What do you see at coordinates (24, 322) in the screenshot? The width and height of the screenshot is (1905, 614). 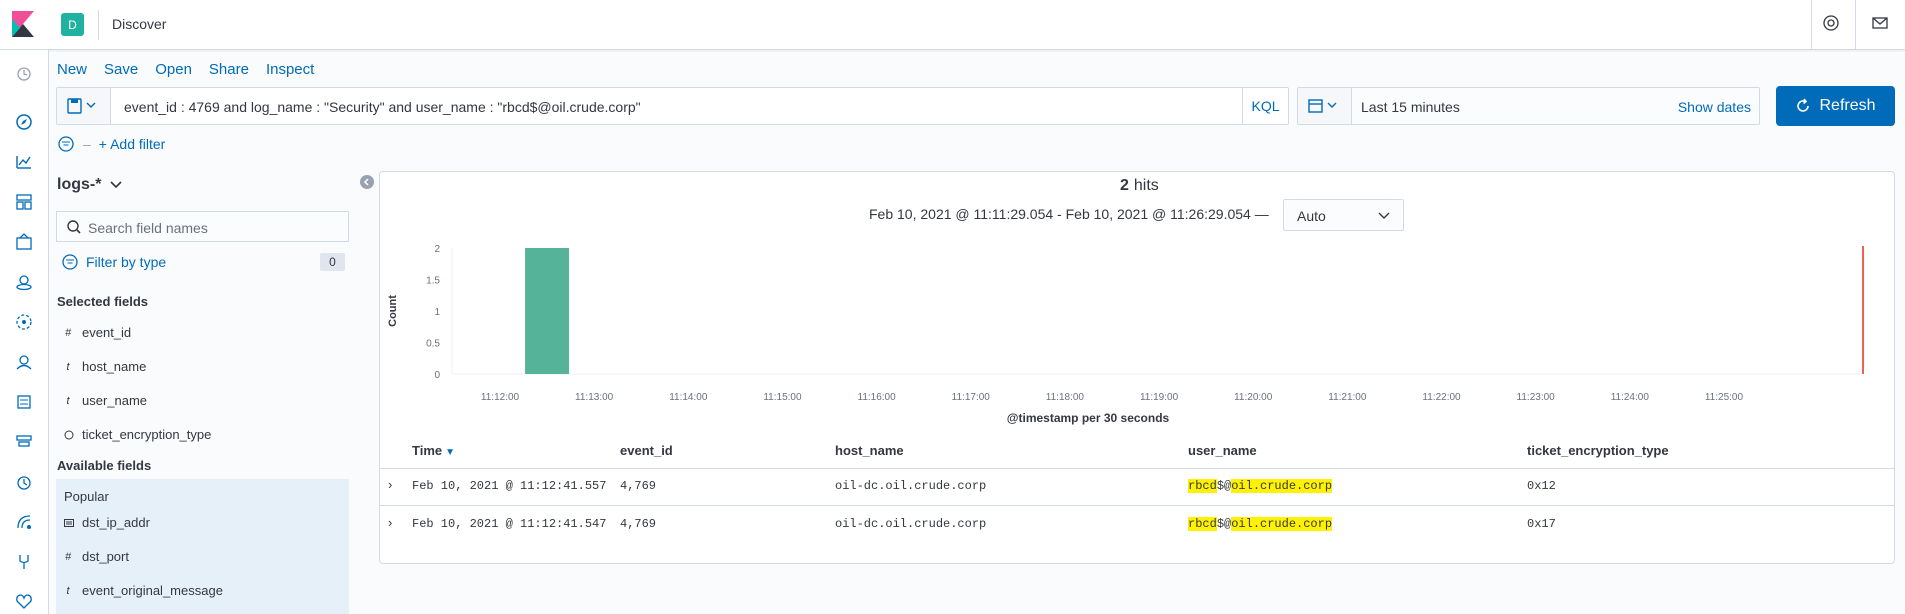 I see `ml-icon` at bounding box center [24, 322].